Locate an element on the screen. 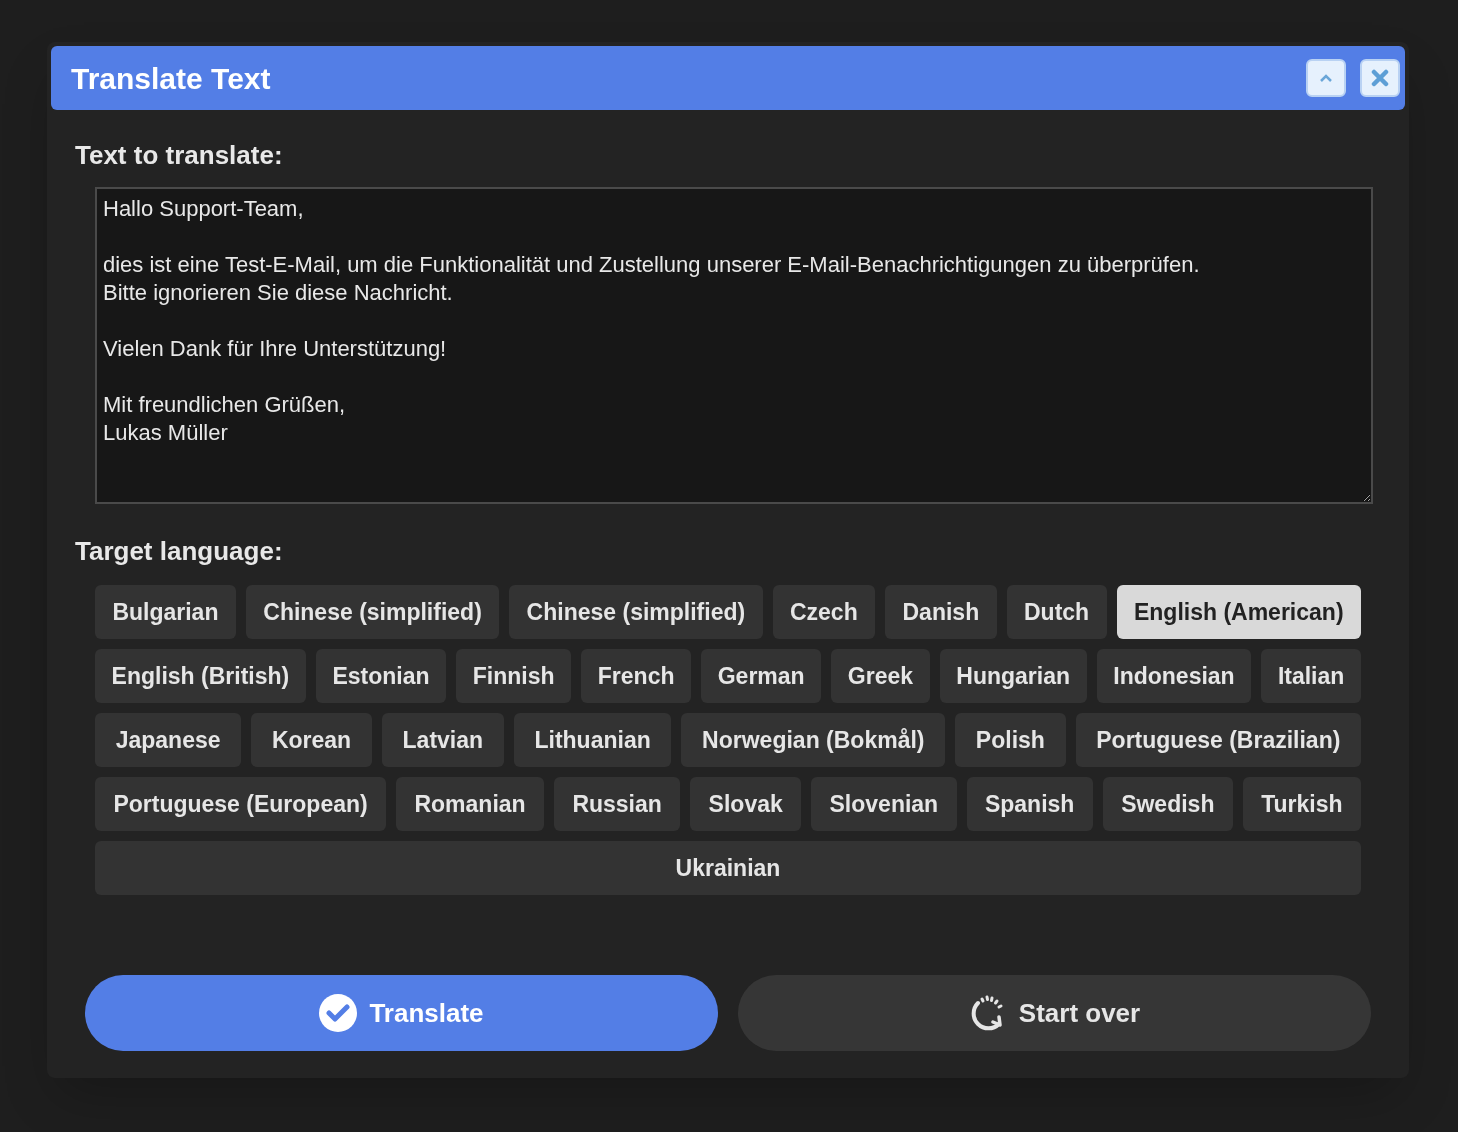 Image resolution: width=1458 pixels, height=1132 pixels. language-option: Greek is located at coordinates (880, 676).